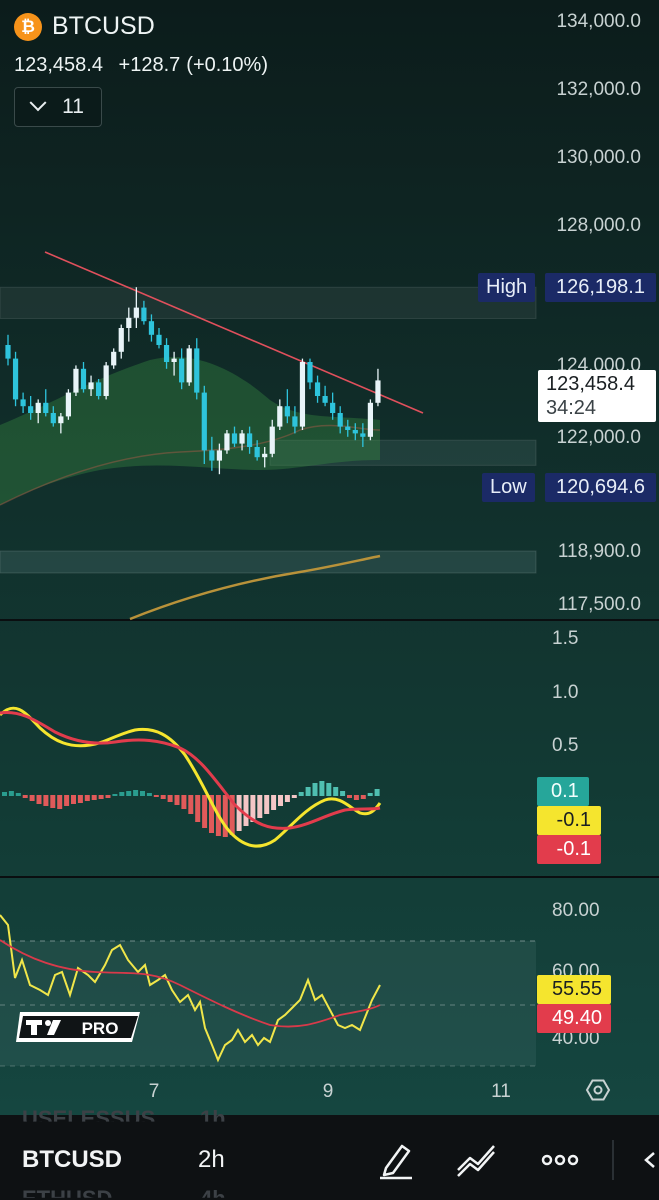  What do you see at coordinates (613, 1160) in the screenshot?
I see `toolbar-divider` at bounding box center [613, 1160].